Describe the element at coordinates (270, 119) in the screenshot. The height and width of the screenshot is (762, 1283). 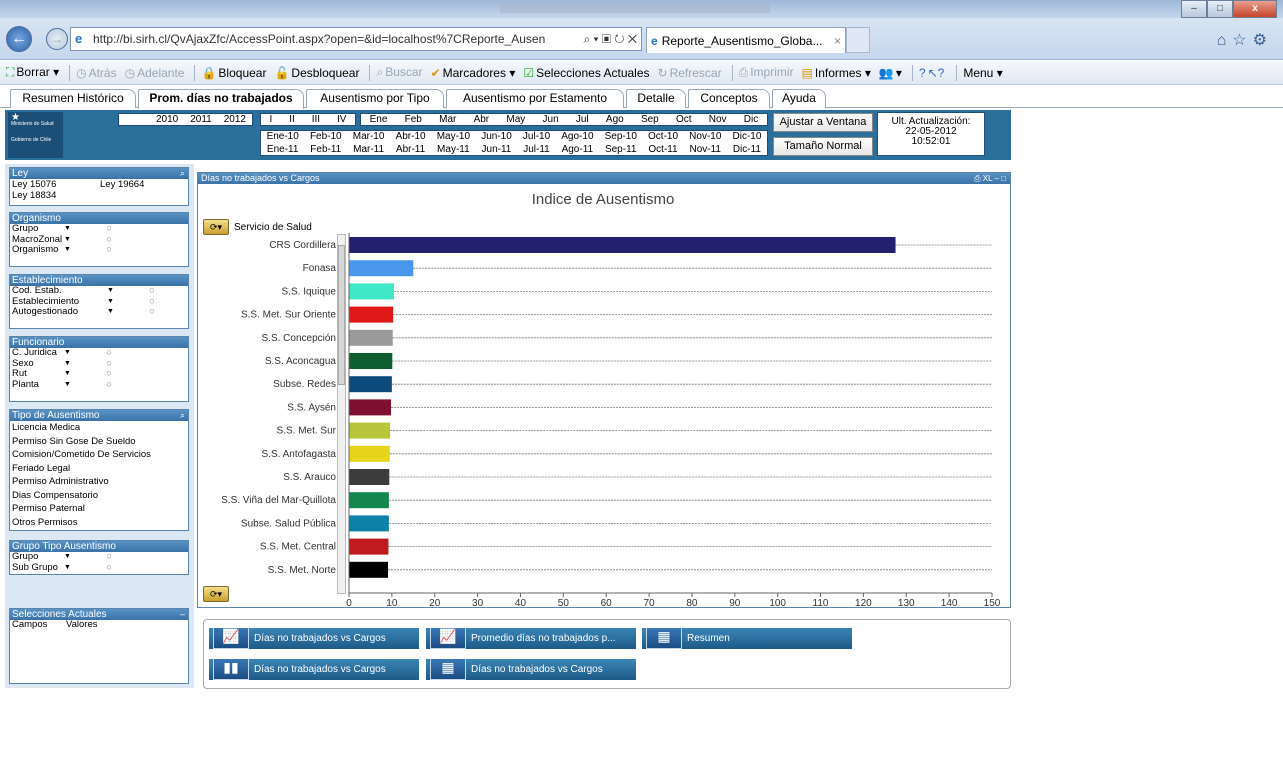
I see `quarter-item: I` at that location.